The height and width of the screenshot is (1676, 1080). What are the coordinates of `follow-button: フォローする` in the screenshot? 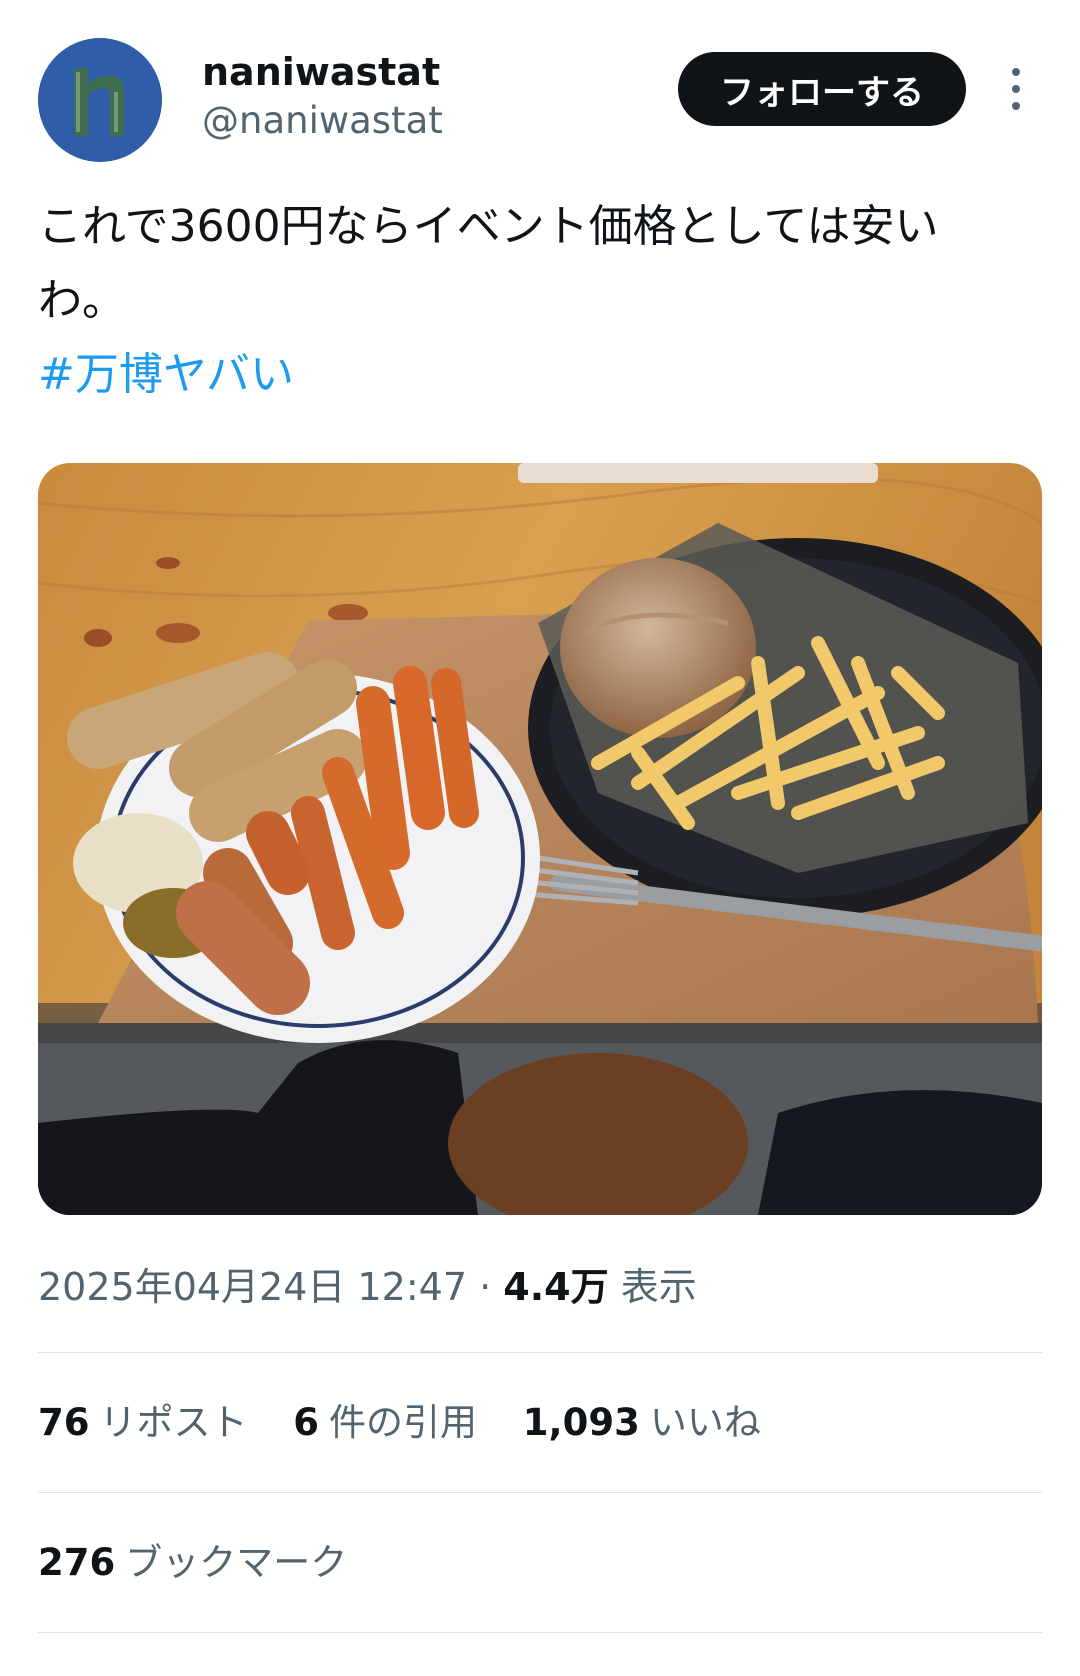 It's located at (822, 89).